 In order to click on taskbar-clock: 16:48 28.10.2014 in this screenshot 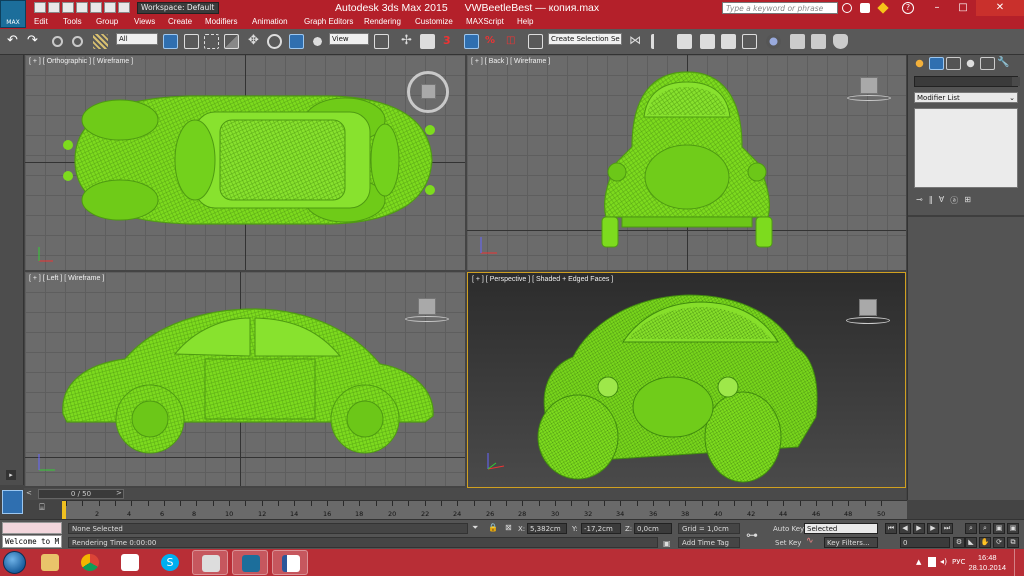, I will do `click(987, 563)`.